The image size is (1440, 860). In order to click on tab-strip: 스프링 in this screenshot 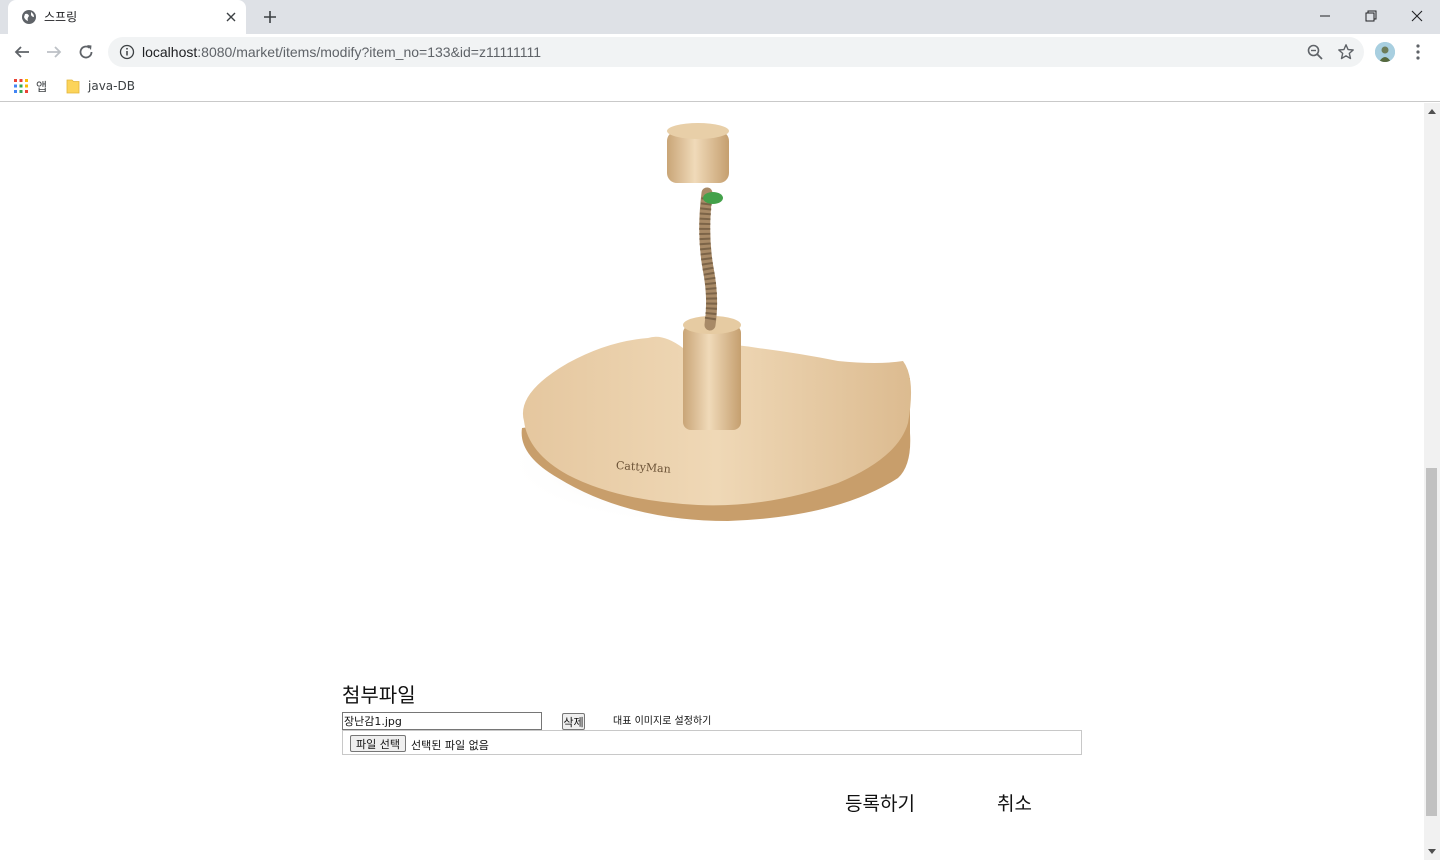, I will do `click(720, 17)`.